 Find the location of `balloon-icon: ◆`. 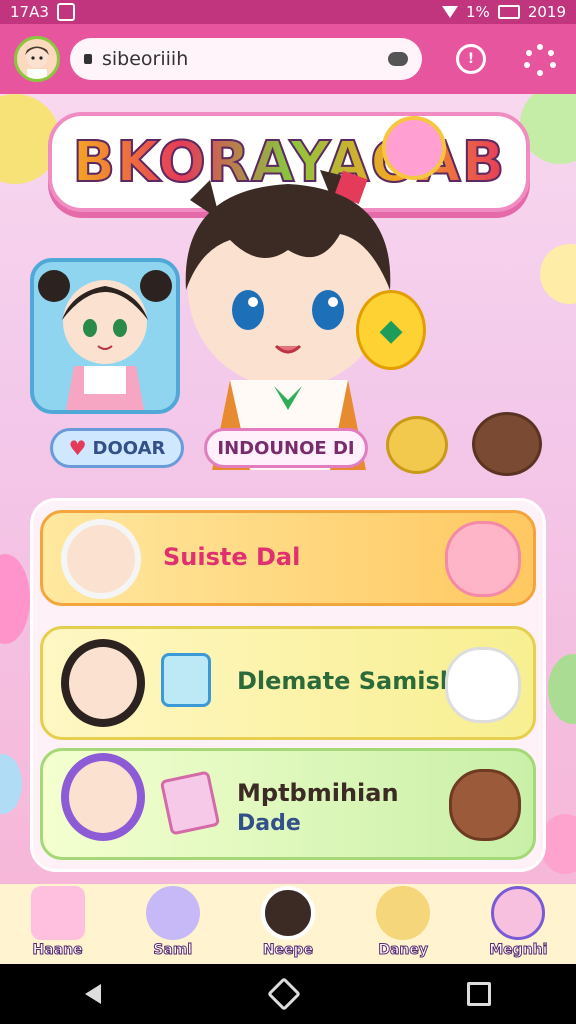

balloon-icon: ◆ is located at coordinates (391, 330).